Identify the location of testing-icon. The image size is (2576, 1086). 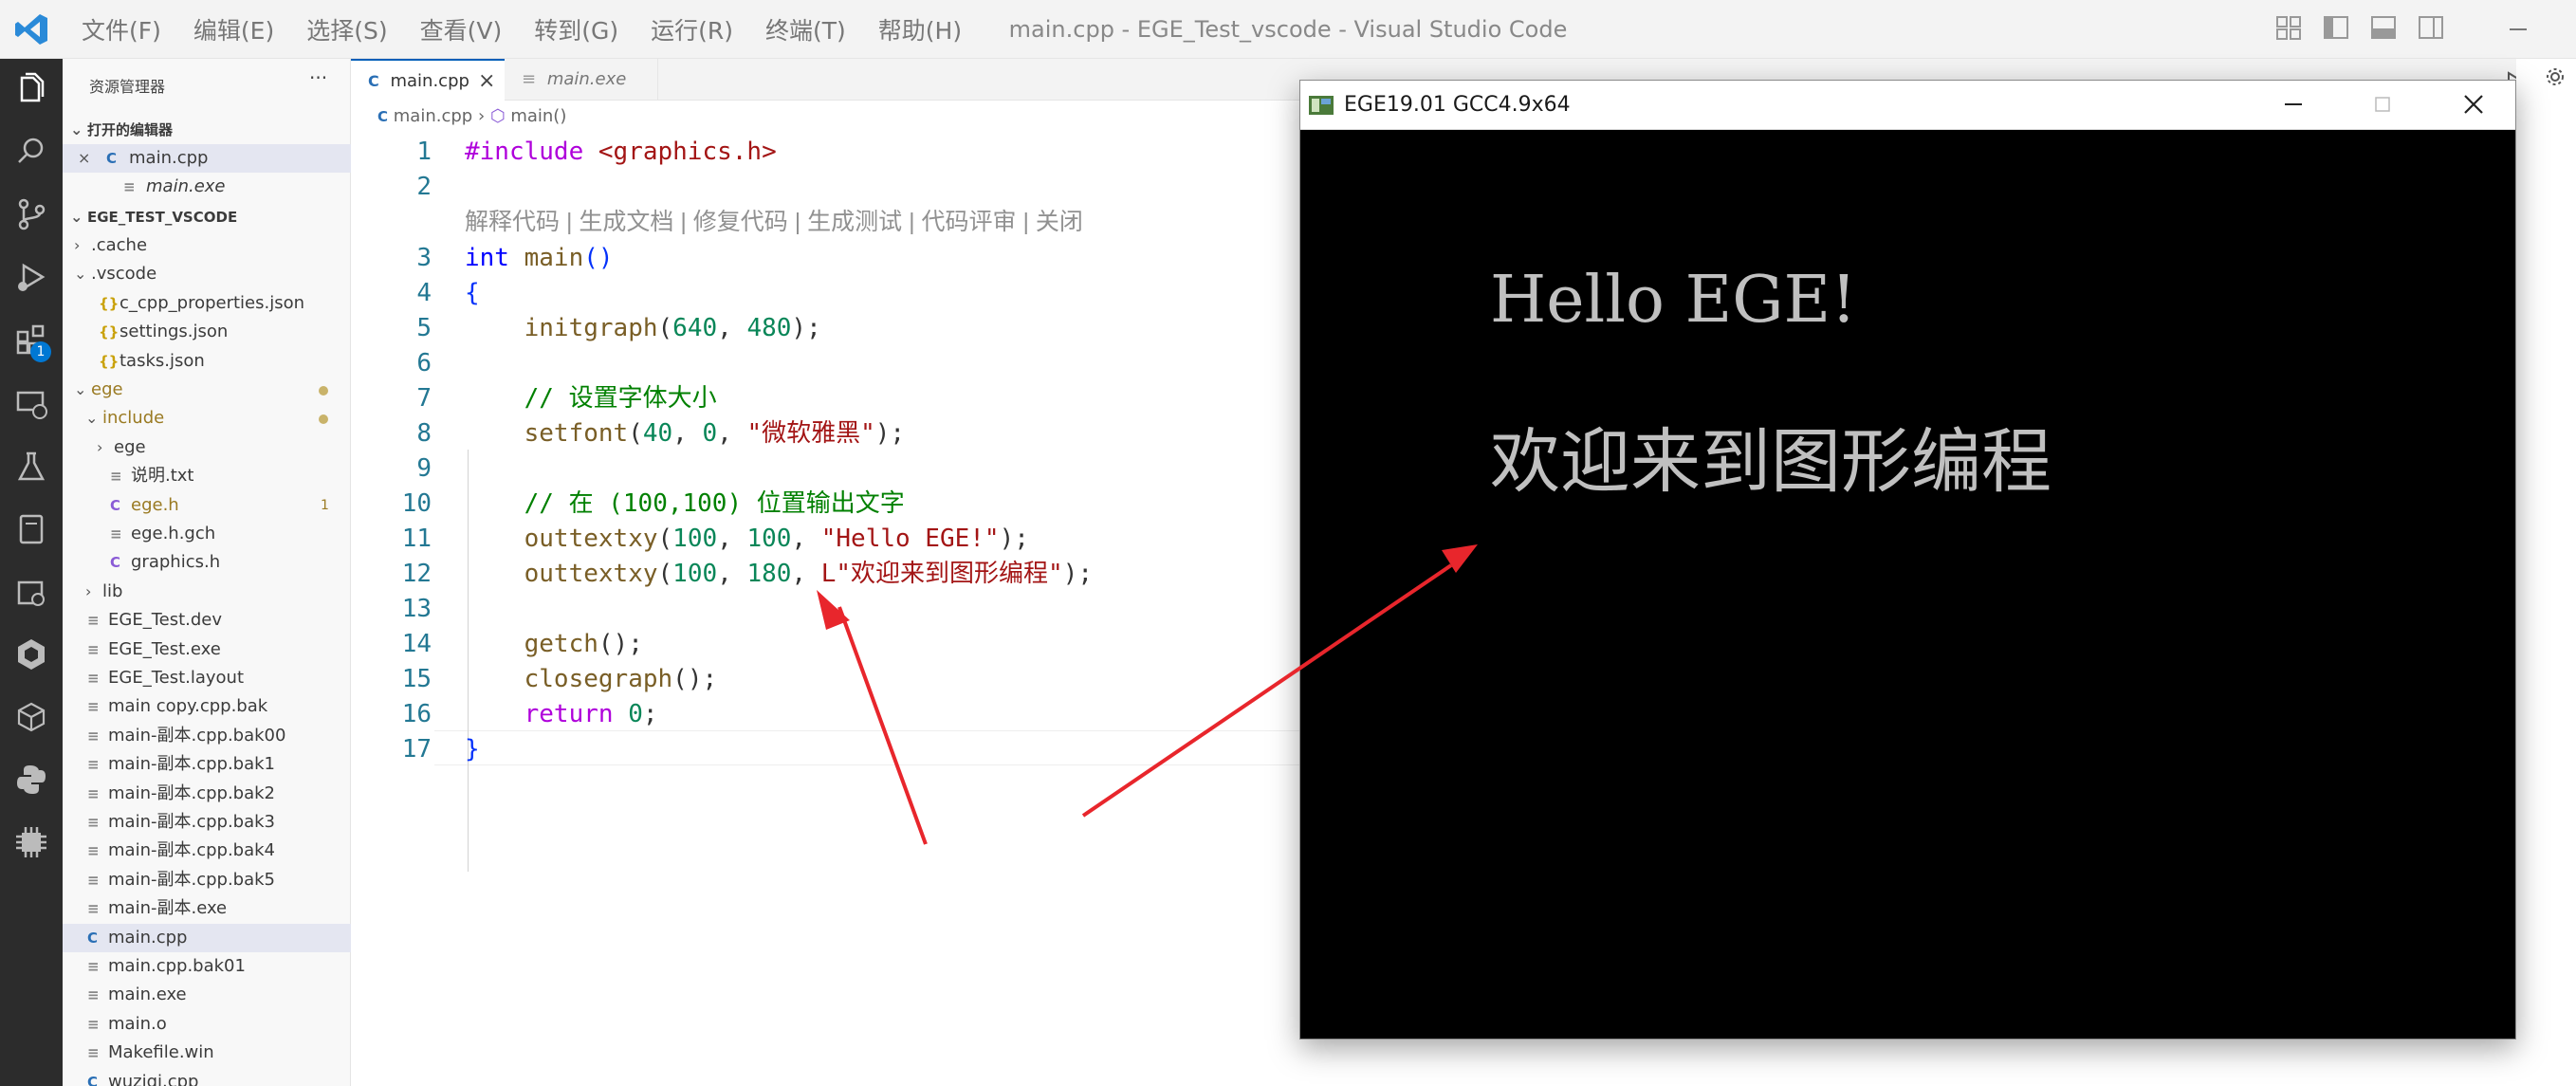
(31, 467).